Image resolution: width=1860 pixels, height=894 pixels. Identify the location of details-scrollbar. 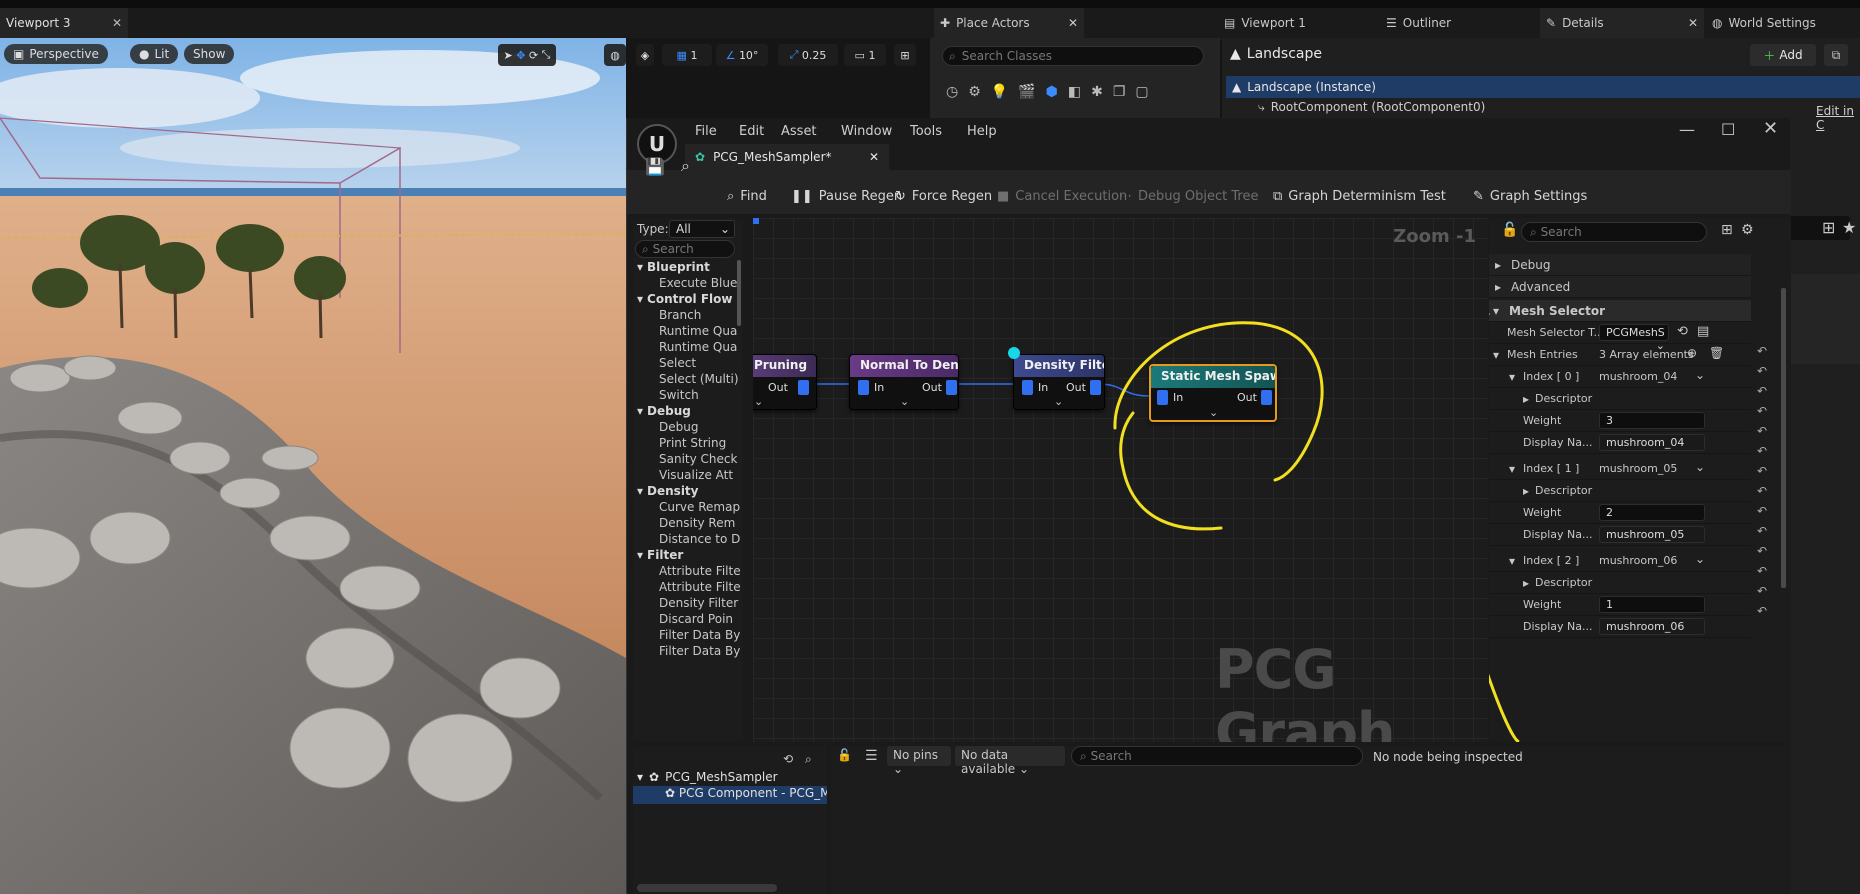
(1783, 438).